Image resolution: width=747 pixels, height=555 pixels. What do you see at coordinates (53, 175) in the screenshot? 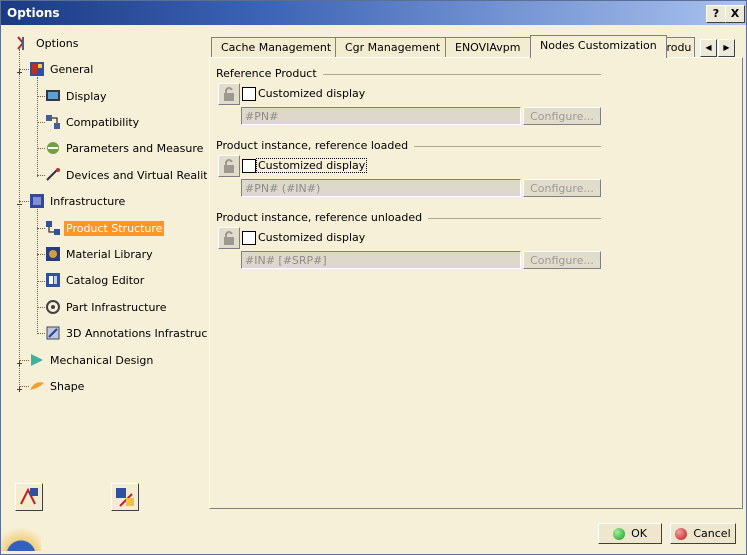
I see `devices-icon` at bounding box center [53, 175].